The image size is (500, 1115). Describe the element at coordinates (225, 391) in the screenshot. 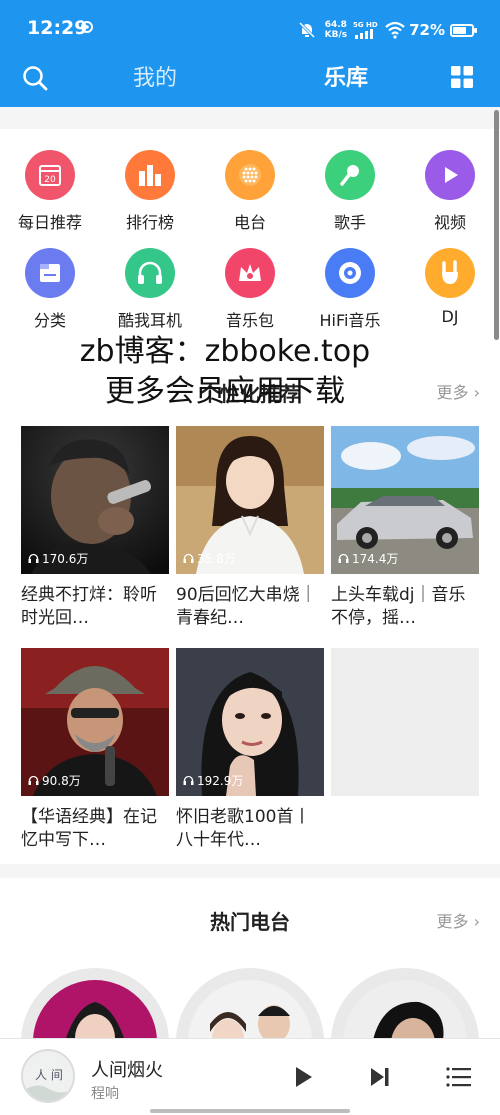

I see `watermark-line2: 更多会员应用下载` at that location.